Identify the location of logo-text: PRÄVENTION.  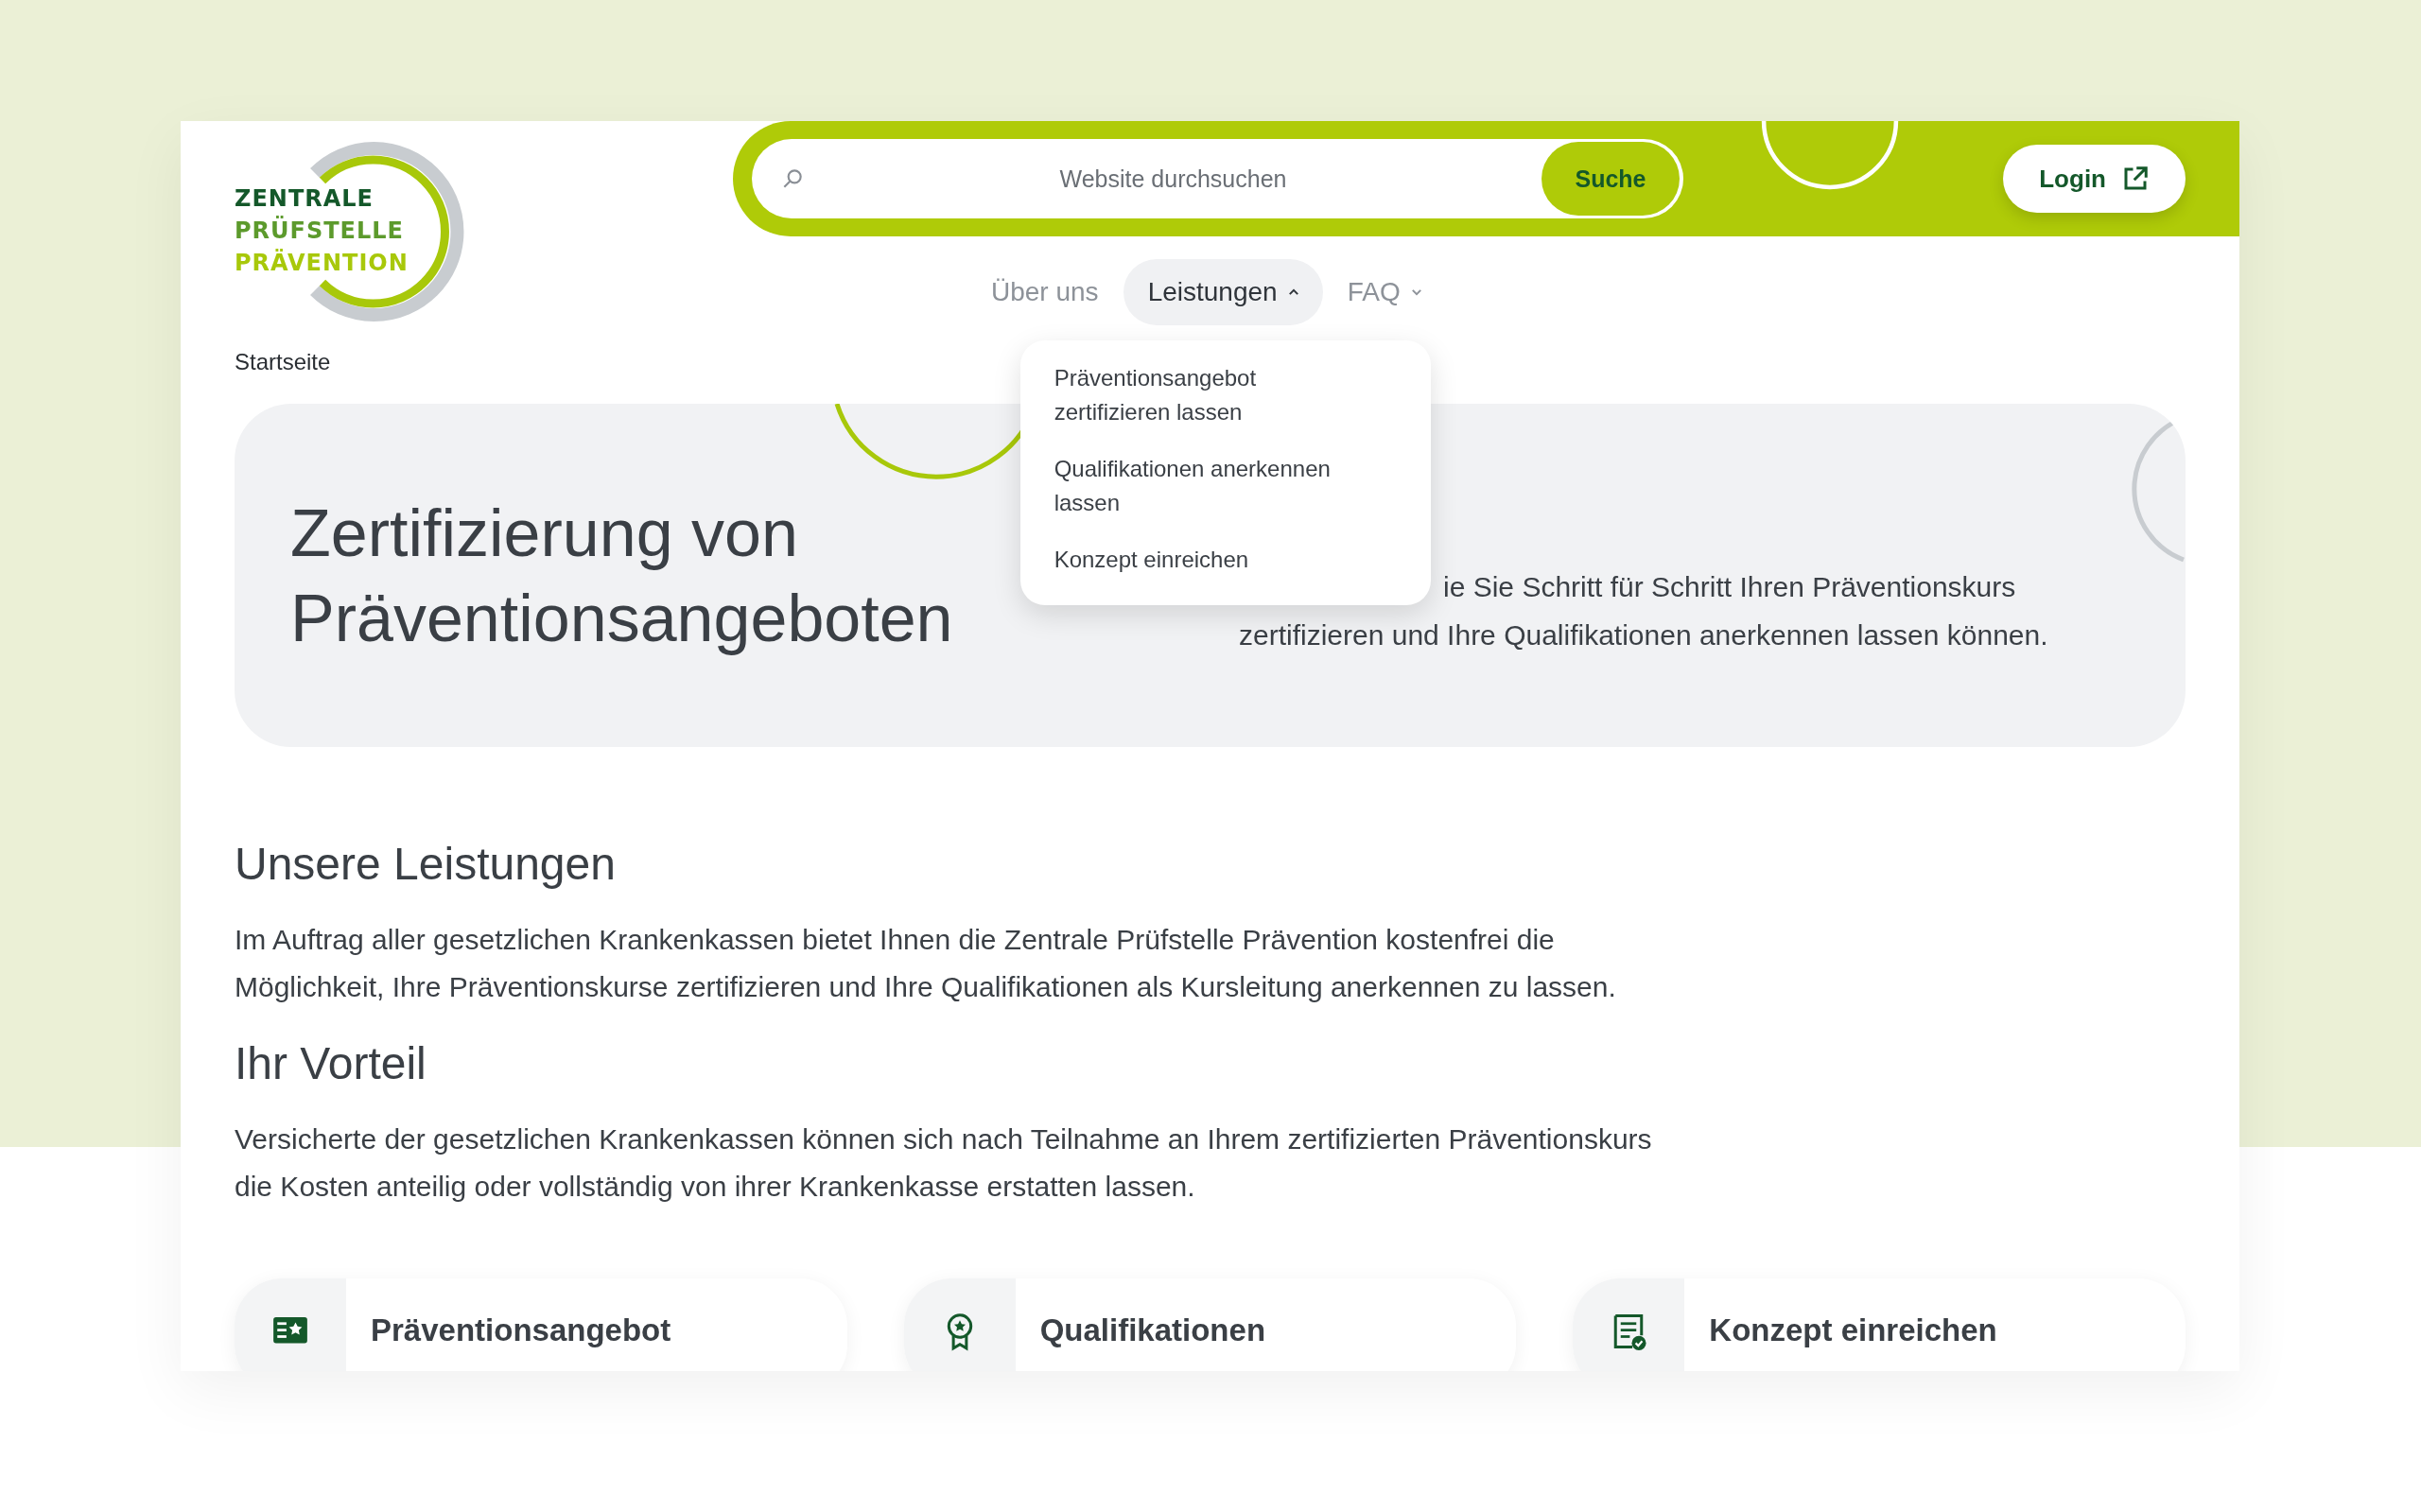
(322, 263).